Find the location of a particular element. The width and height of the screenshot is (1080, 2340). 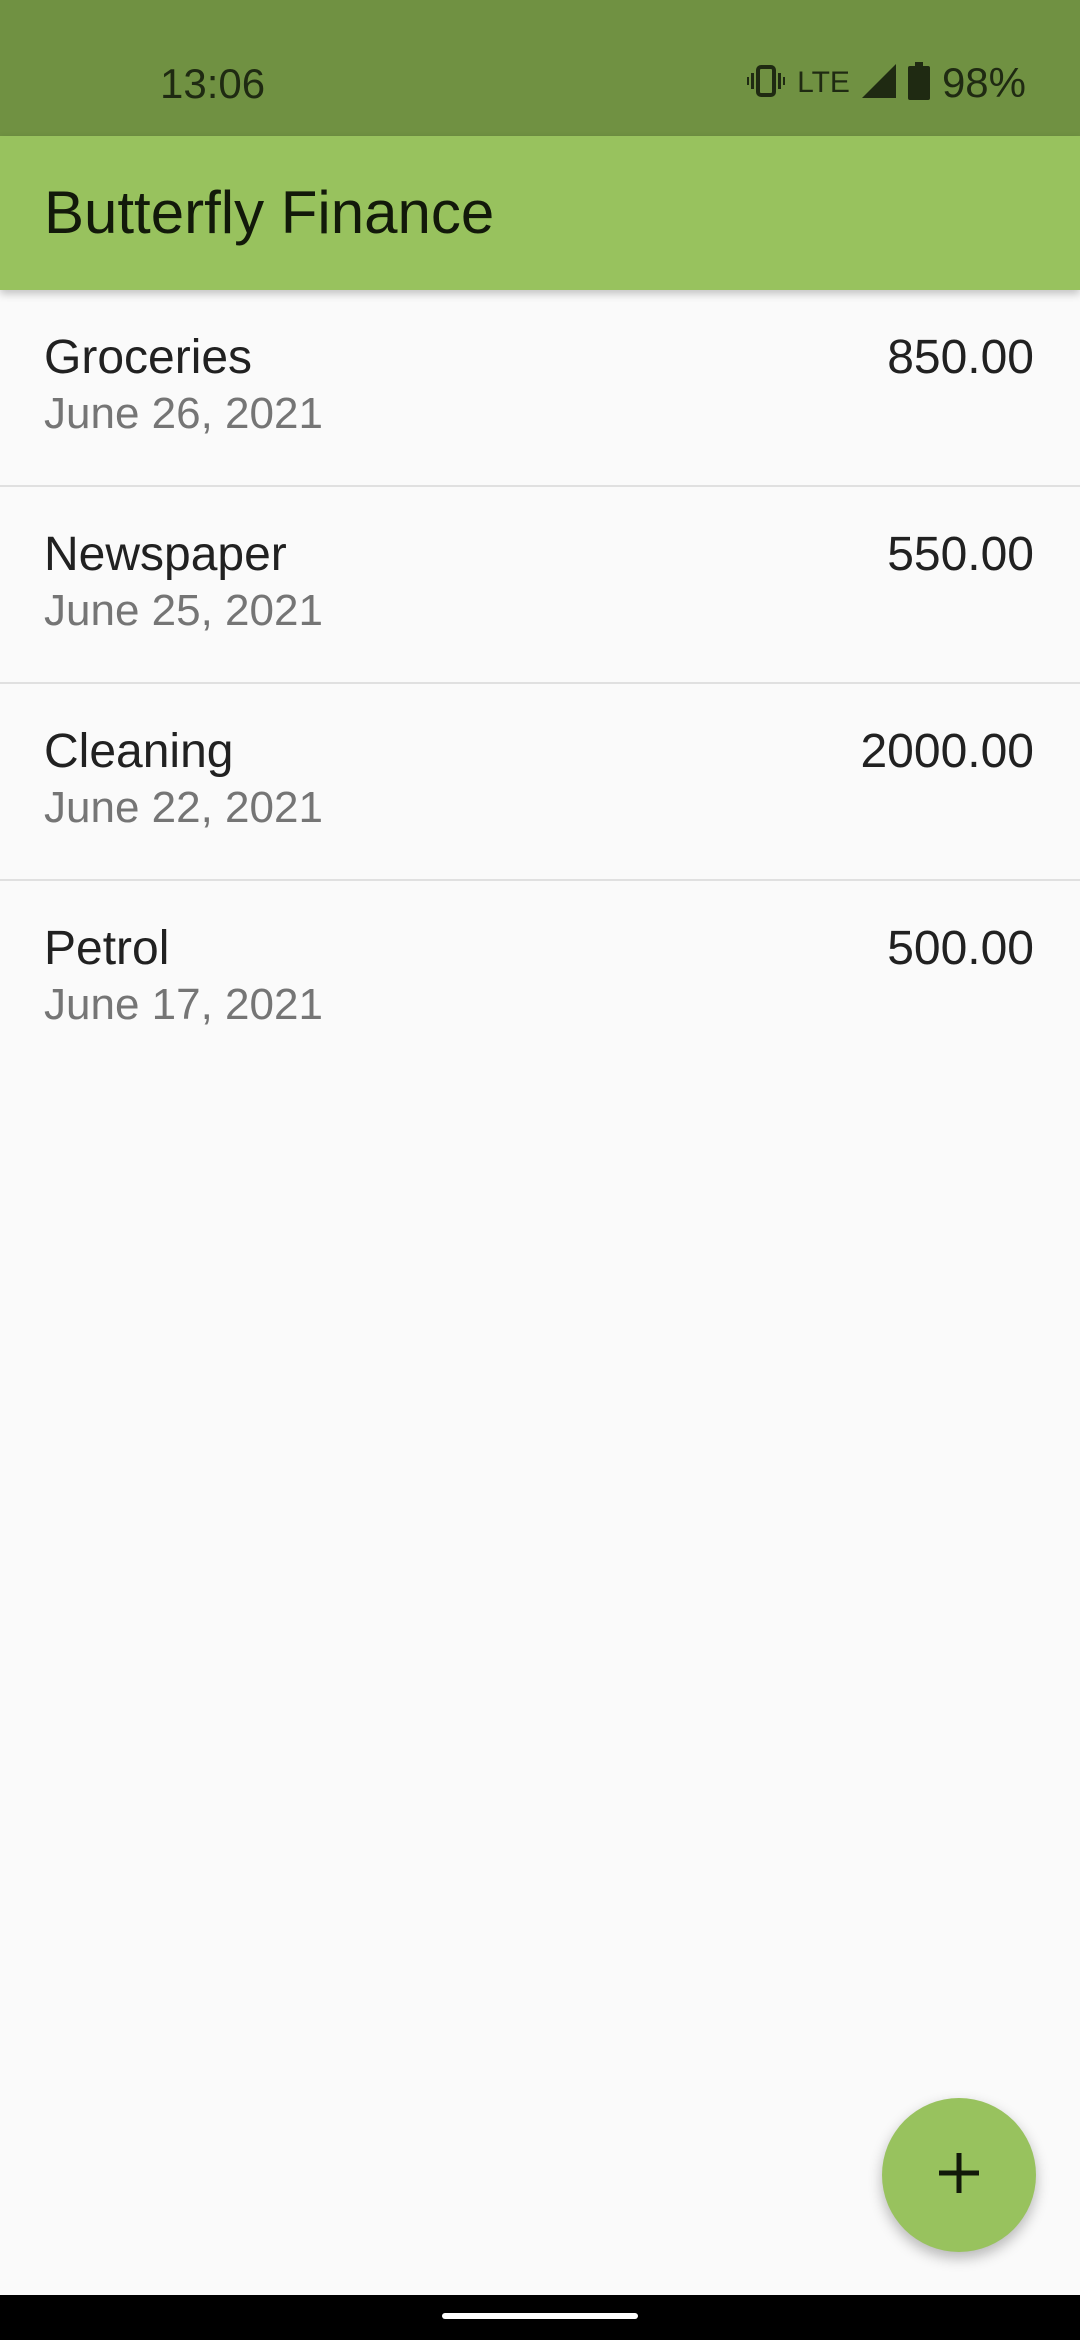

transaction-row: Newspaper June 25, 2021 550.00 is located at coordinates (540, 585).